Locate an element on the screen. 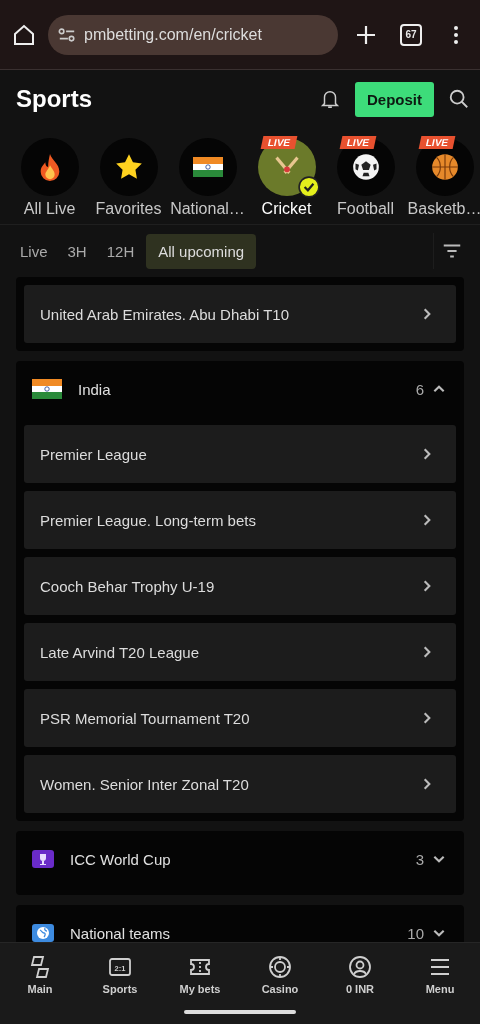 The image size is (480, 1024). category-label: Cricket is located at coordinates (286, 209).